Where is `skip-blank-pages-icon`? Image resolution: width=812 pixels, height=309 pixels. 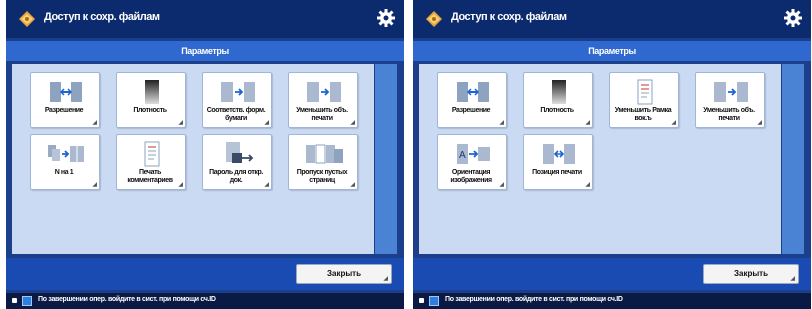
skip-blank-pages-icon is located at coordinates (324, 154).